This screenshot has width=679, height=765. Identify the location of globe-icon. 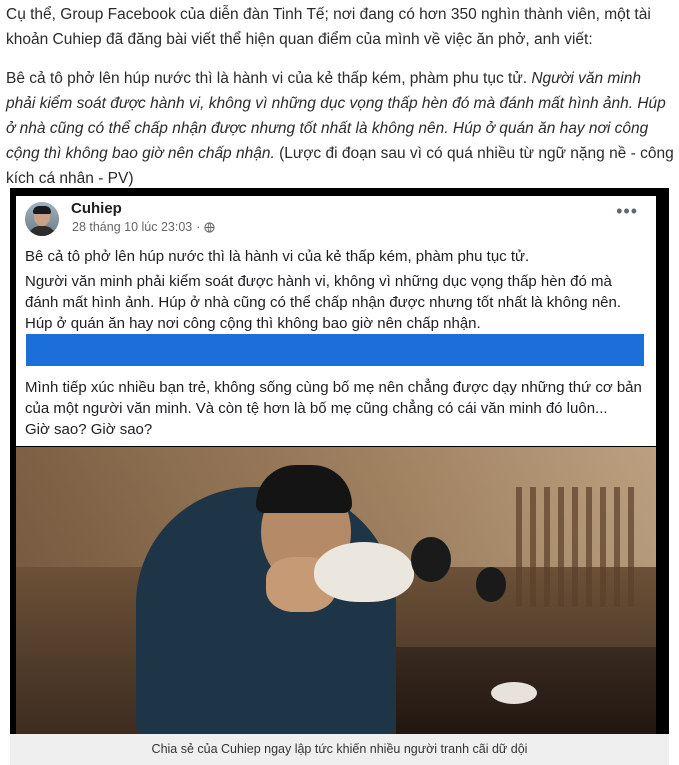
(210, 227).